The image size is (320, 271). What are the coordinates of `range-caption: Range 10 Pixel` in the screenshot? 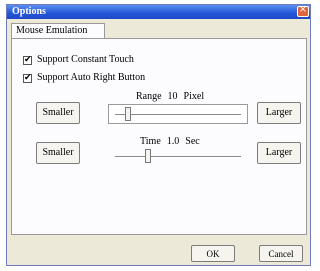 It's located at (173, 96).